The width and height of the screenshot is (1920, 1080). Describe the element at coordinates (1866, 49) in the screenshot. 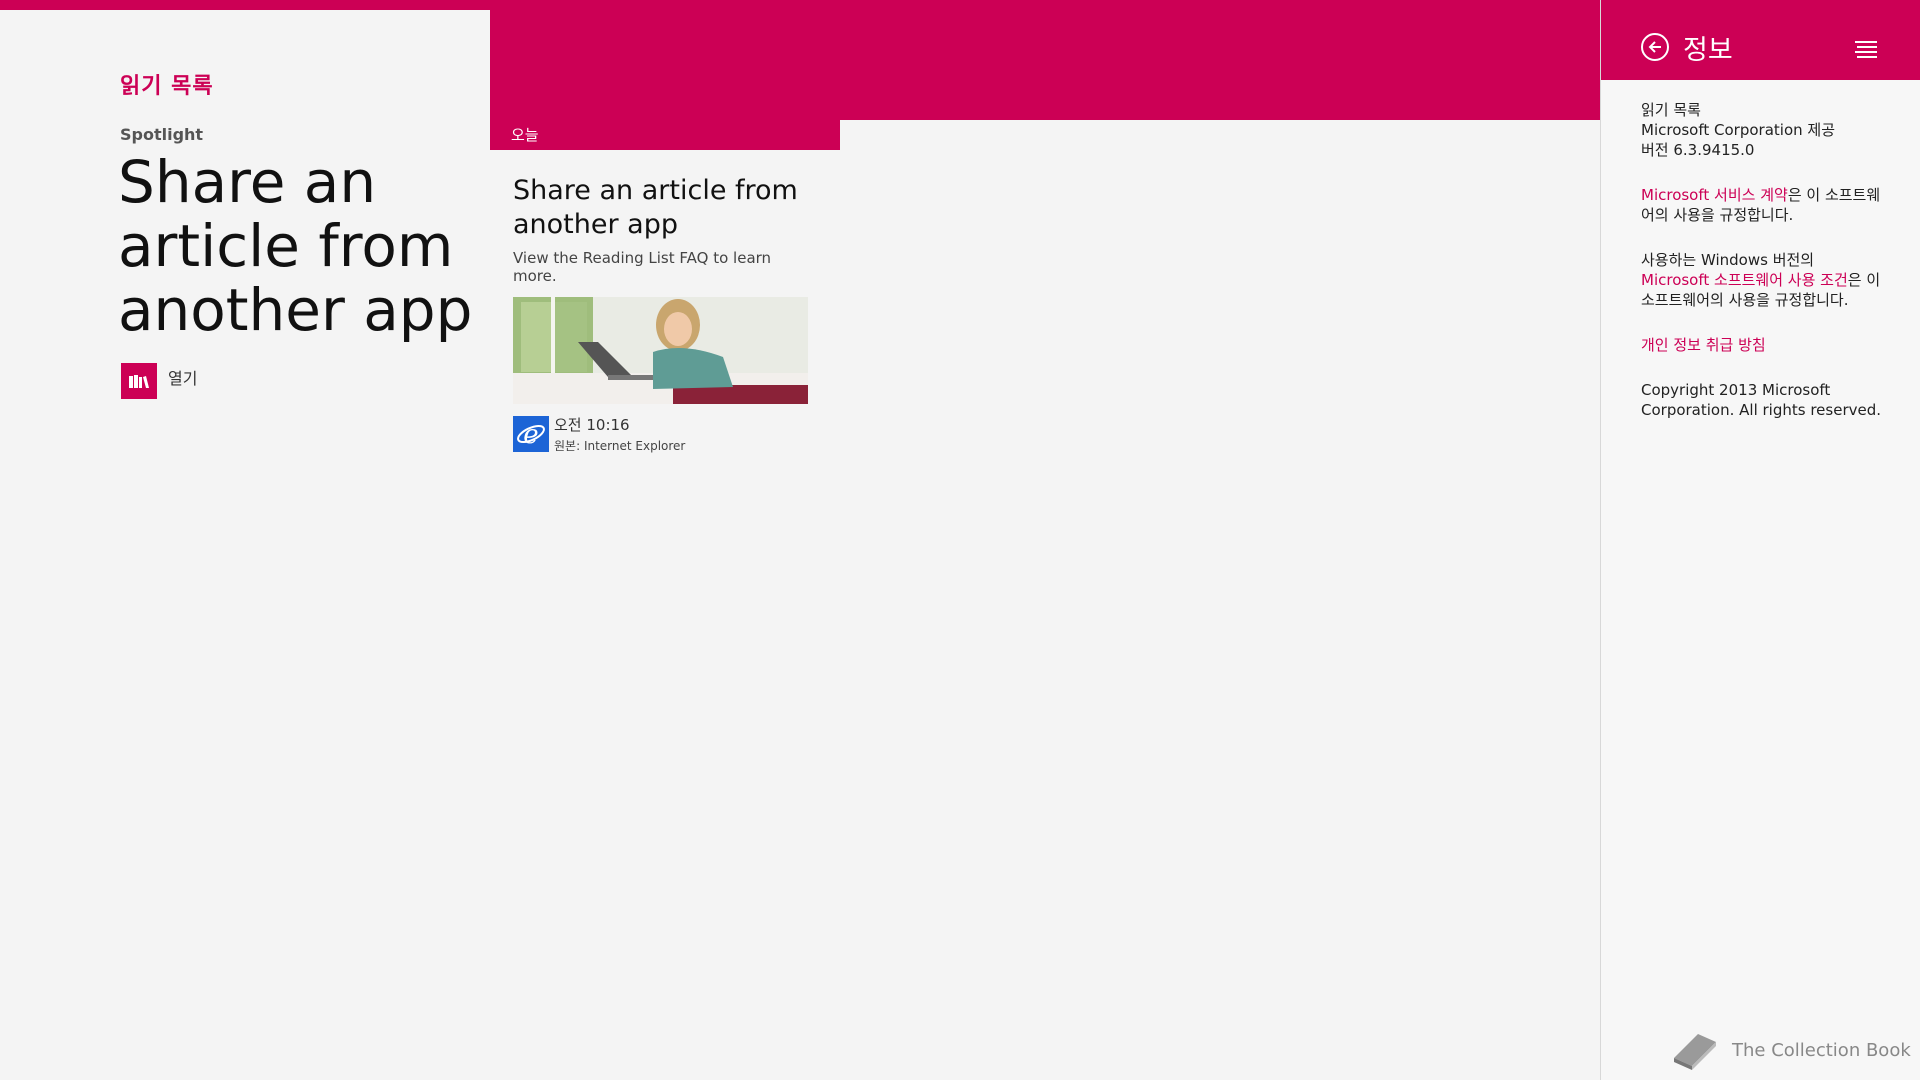

I see `settings-lines-icon` at that location.